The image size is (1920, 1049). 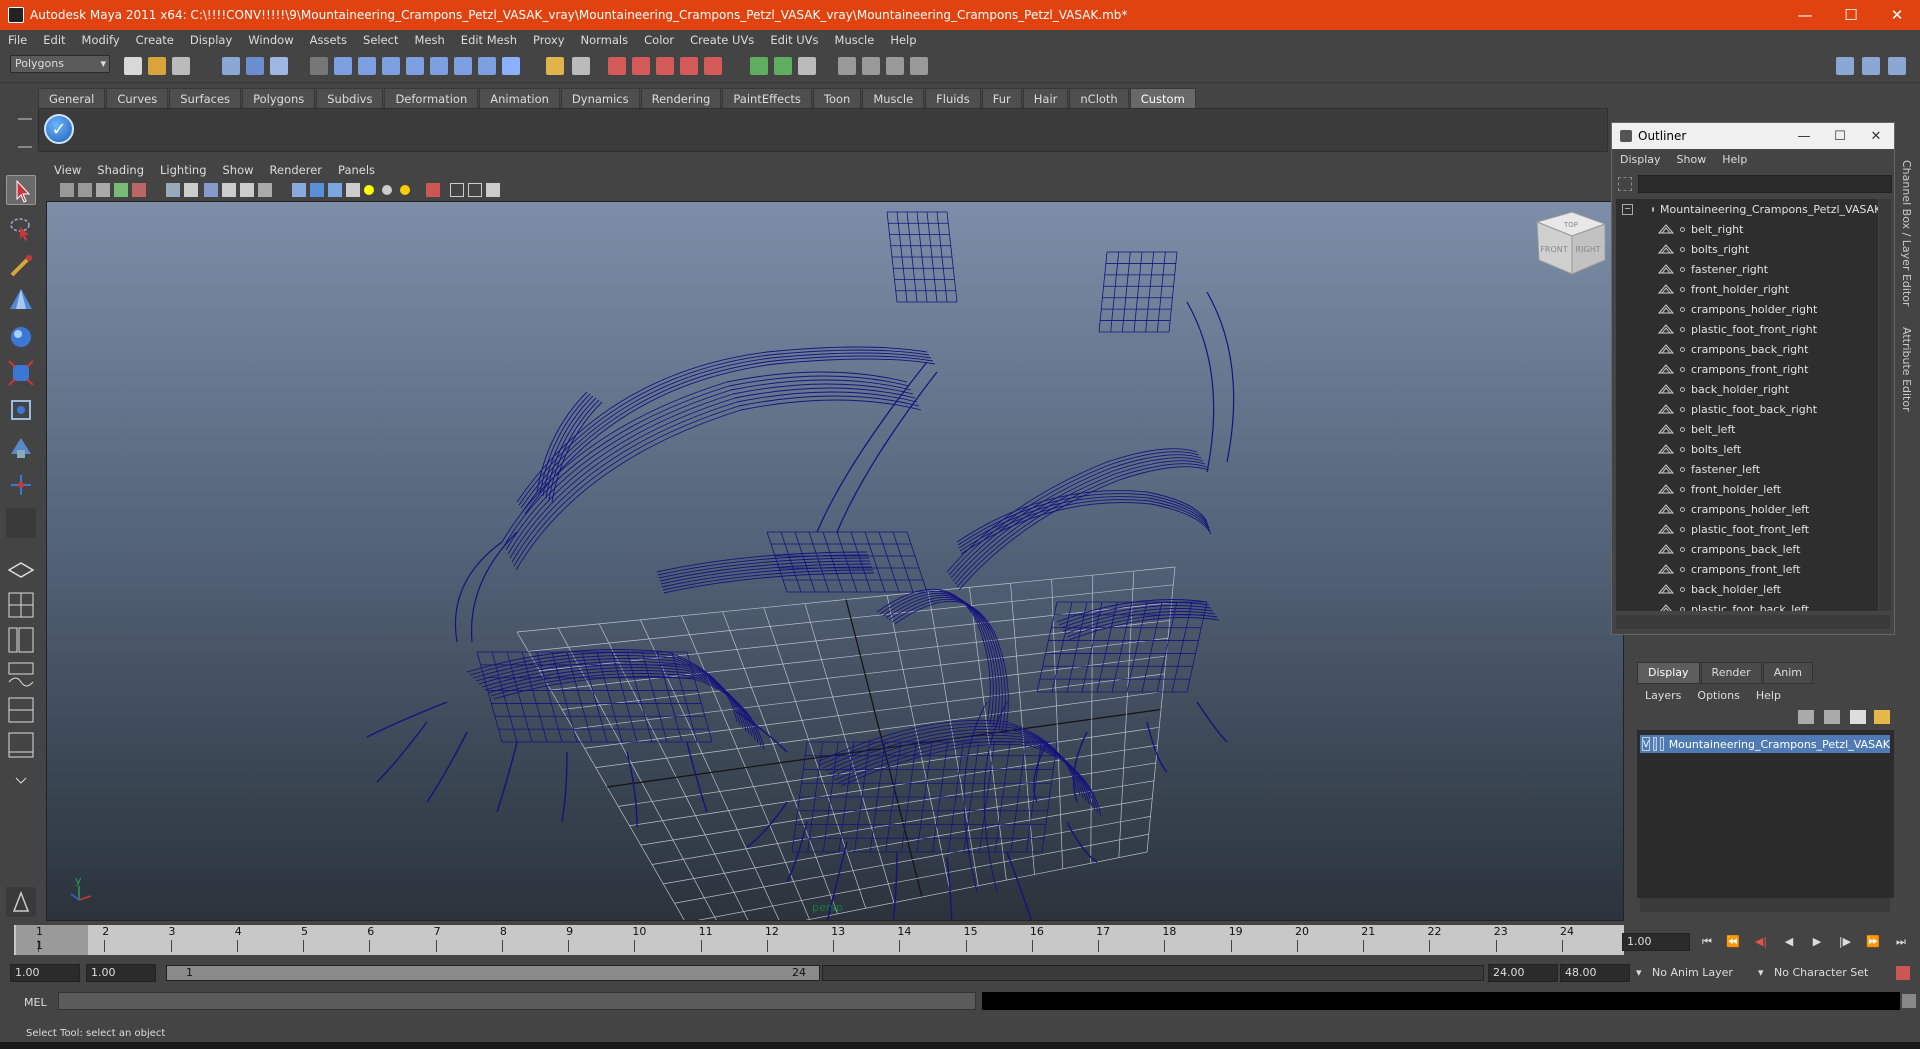 What do you see at coordinates (101, 40) in the screenshot?
I see `menu-modify: Modify` at bounding box center [101, 40].